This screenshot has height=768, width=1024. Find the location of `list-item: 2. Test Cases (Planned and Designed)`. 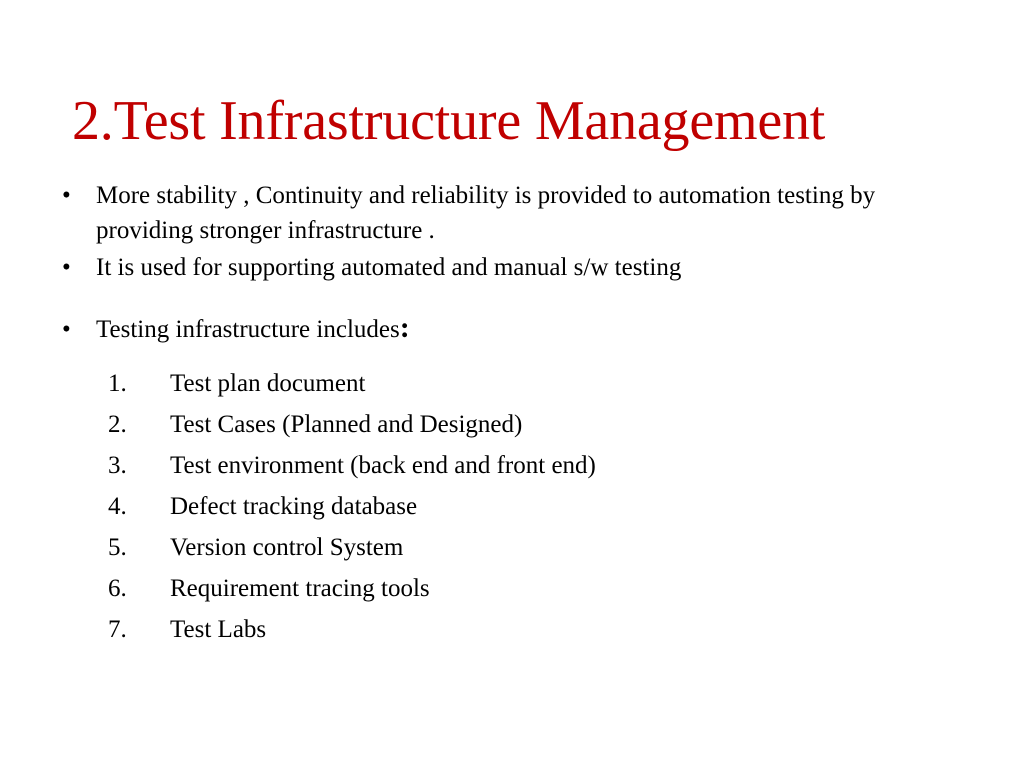

list-item: 2. Test Cases (Planned and Designed) is located at coordinates (512, 424).